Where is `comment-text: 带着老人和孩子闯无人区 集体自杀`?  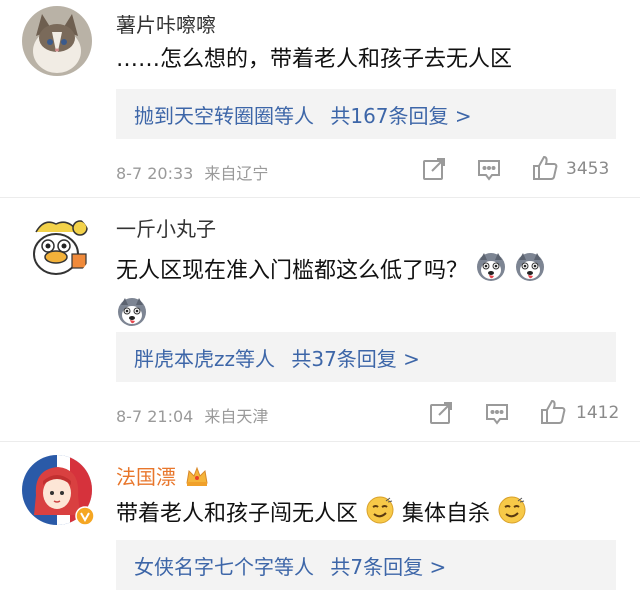
comment-text: 带着老人和孩子闯无人区 集体自杀 is located at coordinates (321, 514).